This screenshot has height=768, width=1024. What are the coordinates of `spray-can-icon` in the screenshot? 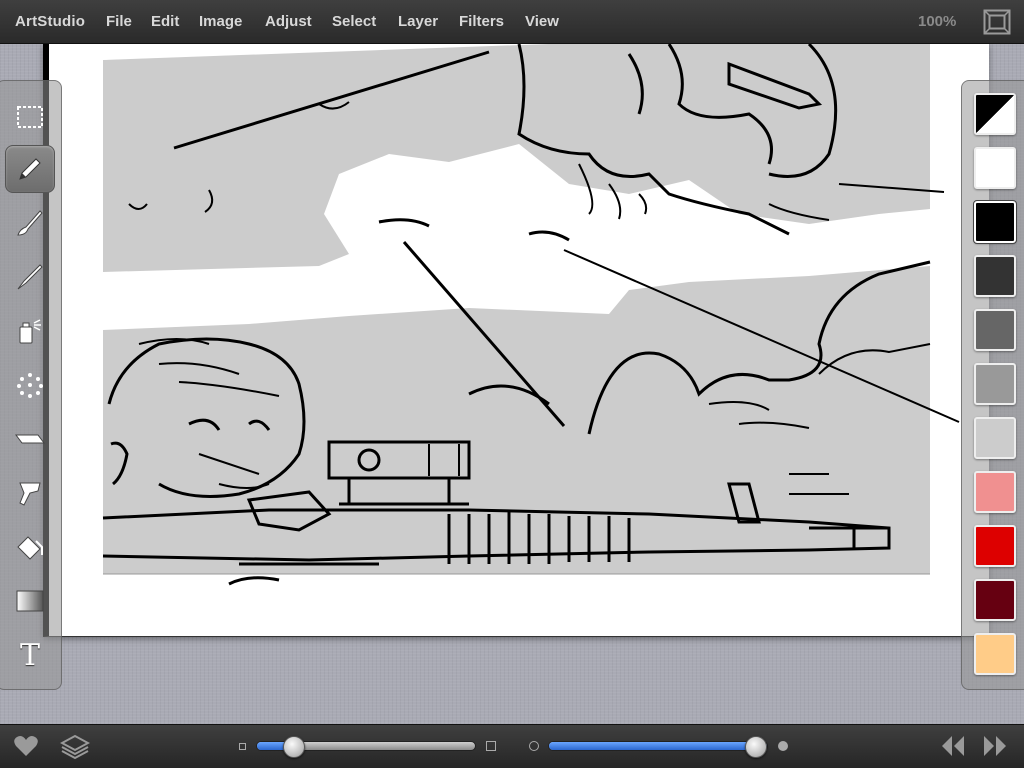 It's located at (30, 331).